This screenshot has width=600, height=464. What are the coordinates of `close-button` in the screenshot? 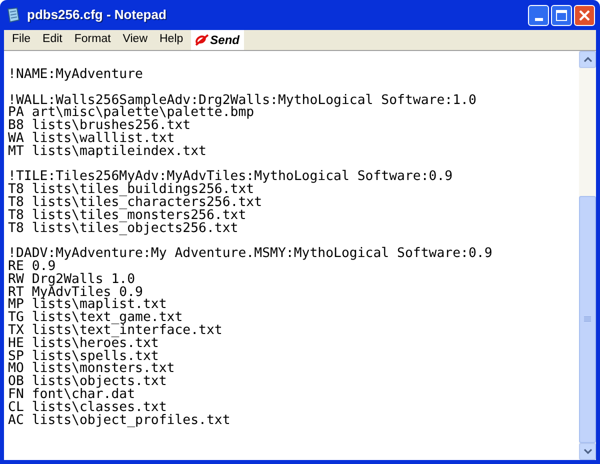 It's located at (584, 15).